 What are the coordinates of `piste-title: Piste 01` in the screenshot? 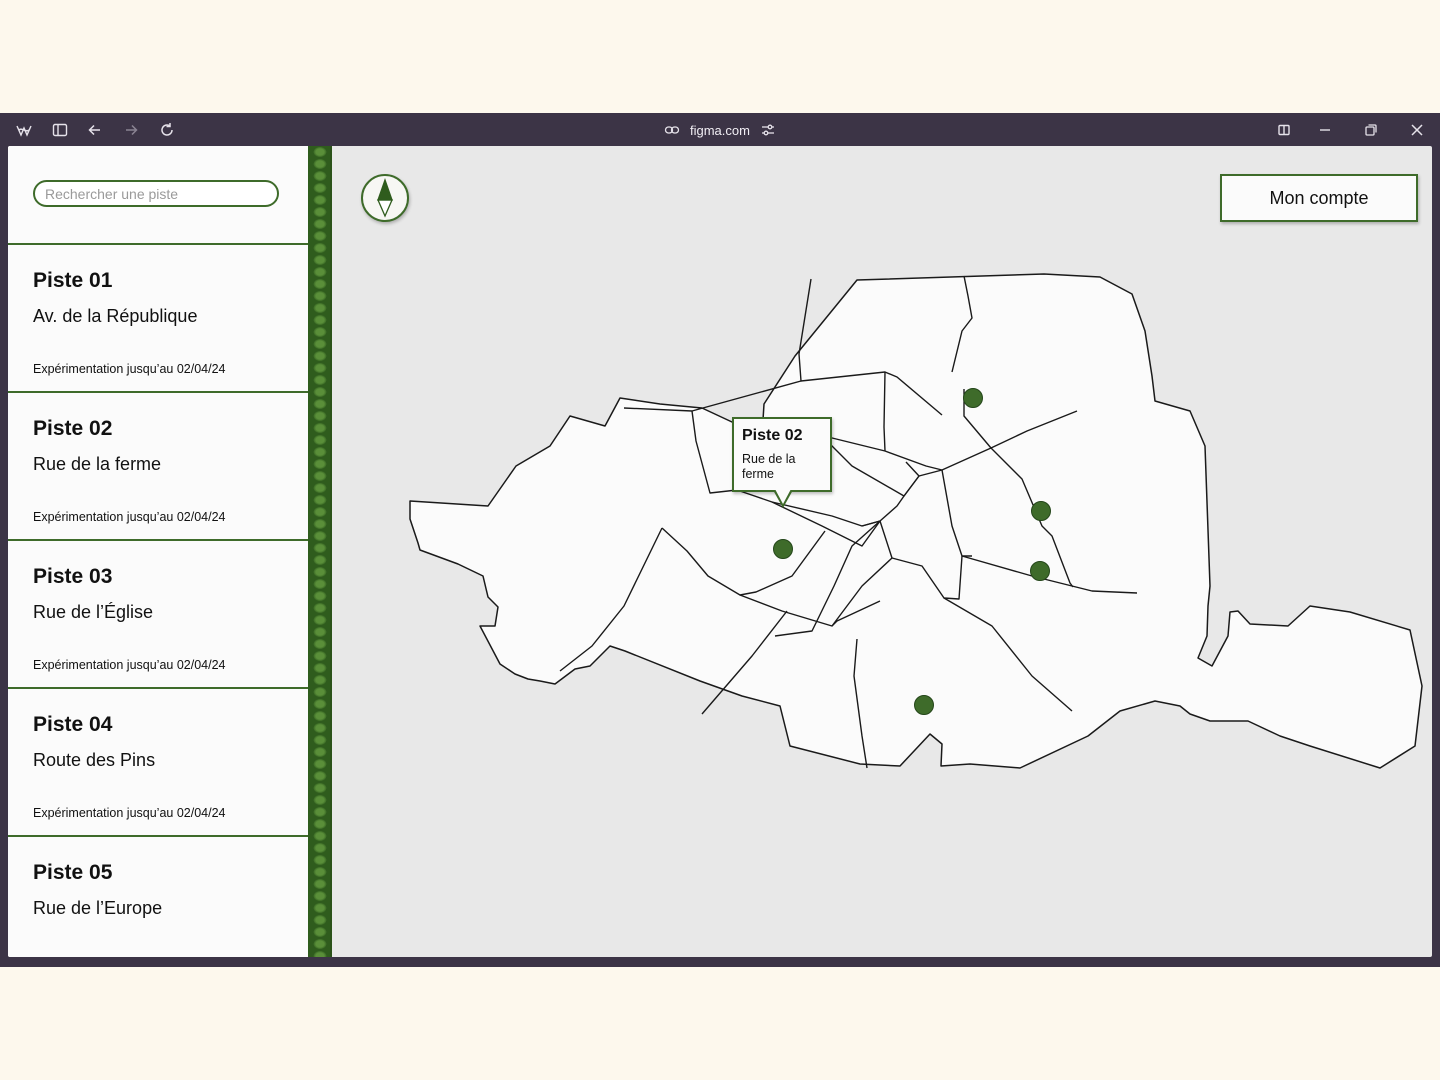 It's located at (73, 280).